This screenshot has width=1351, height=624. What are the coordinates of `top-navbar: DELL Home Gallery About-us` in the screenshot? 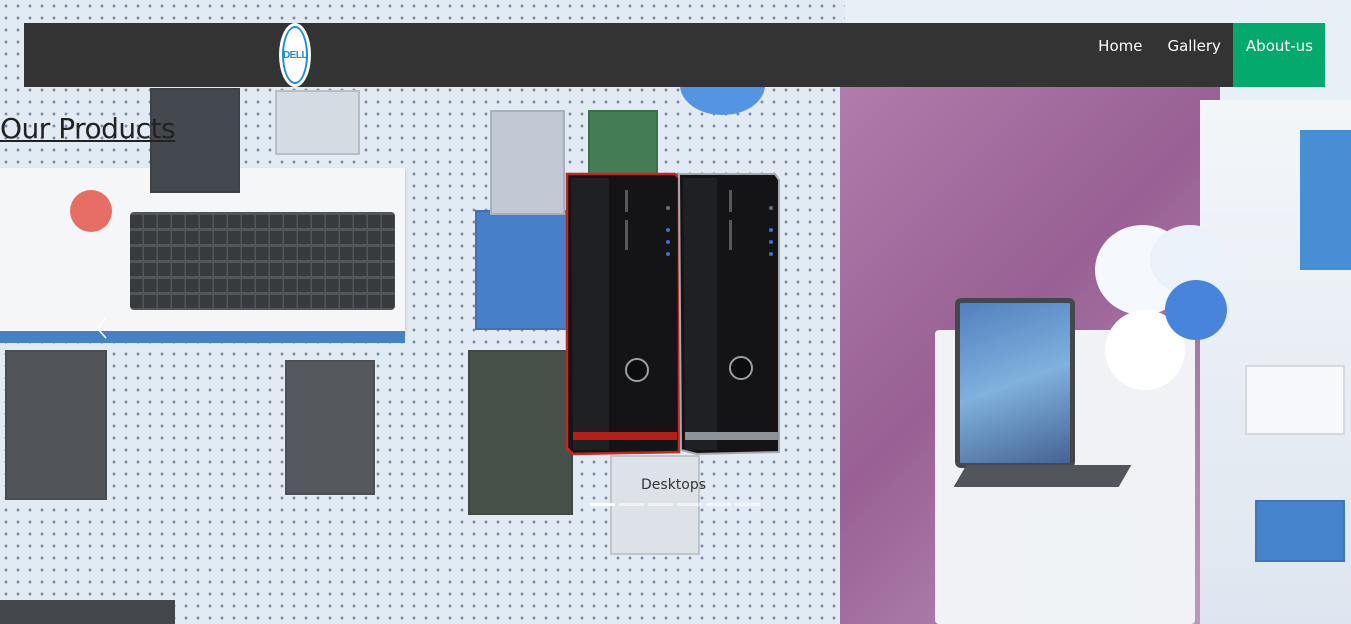 It's located at (674, 55).